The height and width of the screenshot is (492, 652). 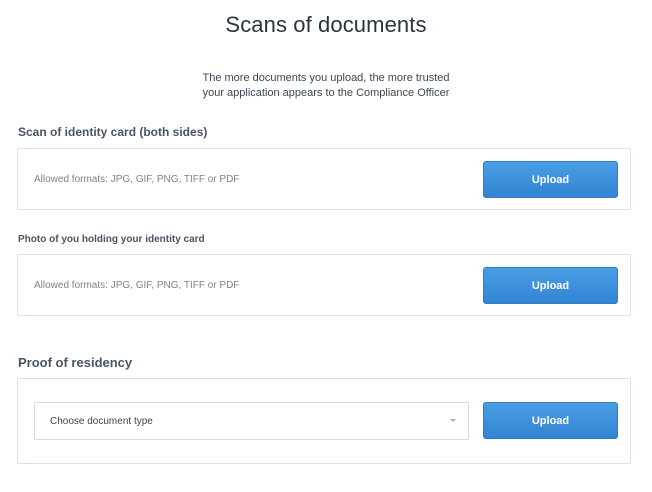 I want to click on proof-of-residency-label: Proof of residency, so click(x=75, y=362).